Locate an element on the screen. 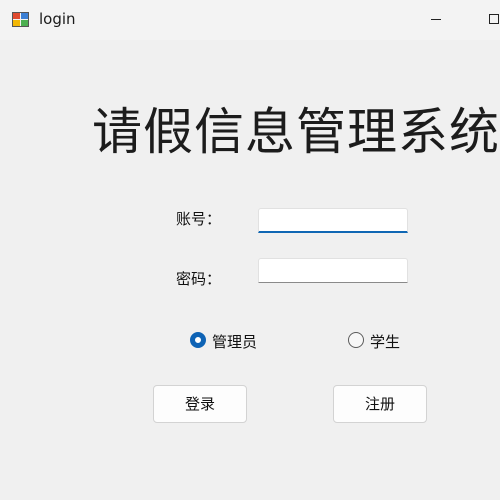 This screenshot has height=500, width=500. admin-radio-label: 管理员 is located at coordinates (235, 342).